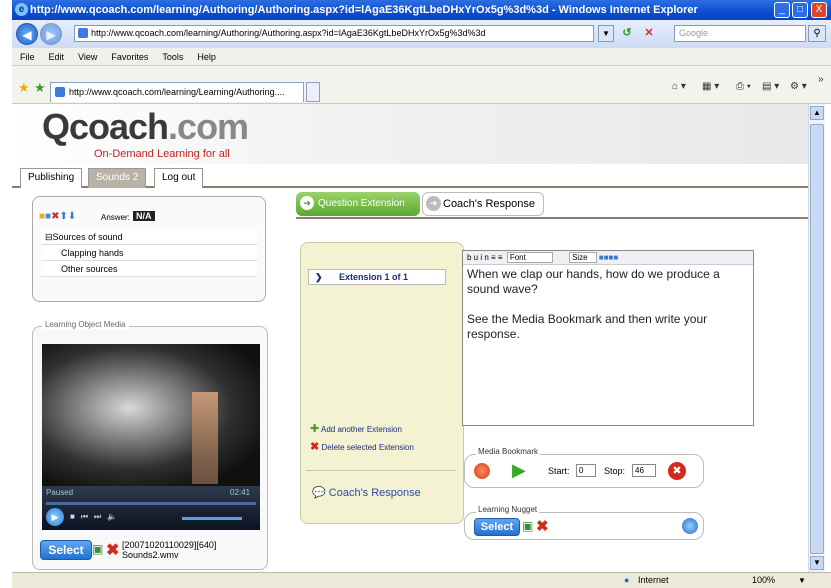 The height and width of the screenshot is (588, 831). I want to click on speech-bubble-icon: 💬, so click(319, 493).